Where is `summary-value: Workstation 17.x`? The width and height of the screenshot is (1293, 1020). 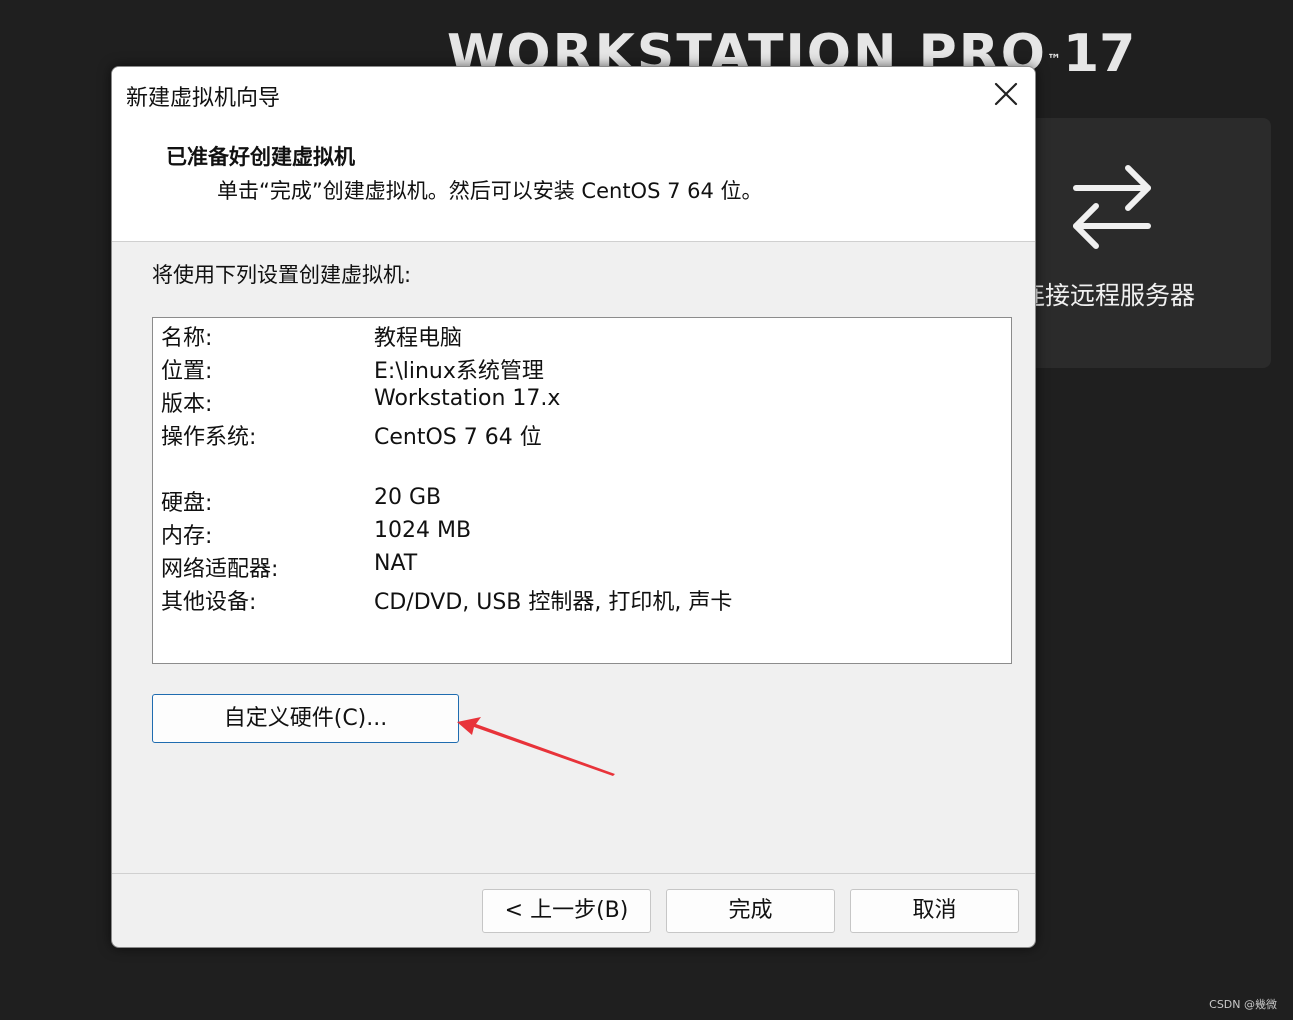 summary-value: Workstation 17.x is located at coordinates (467, 398).